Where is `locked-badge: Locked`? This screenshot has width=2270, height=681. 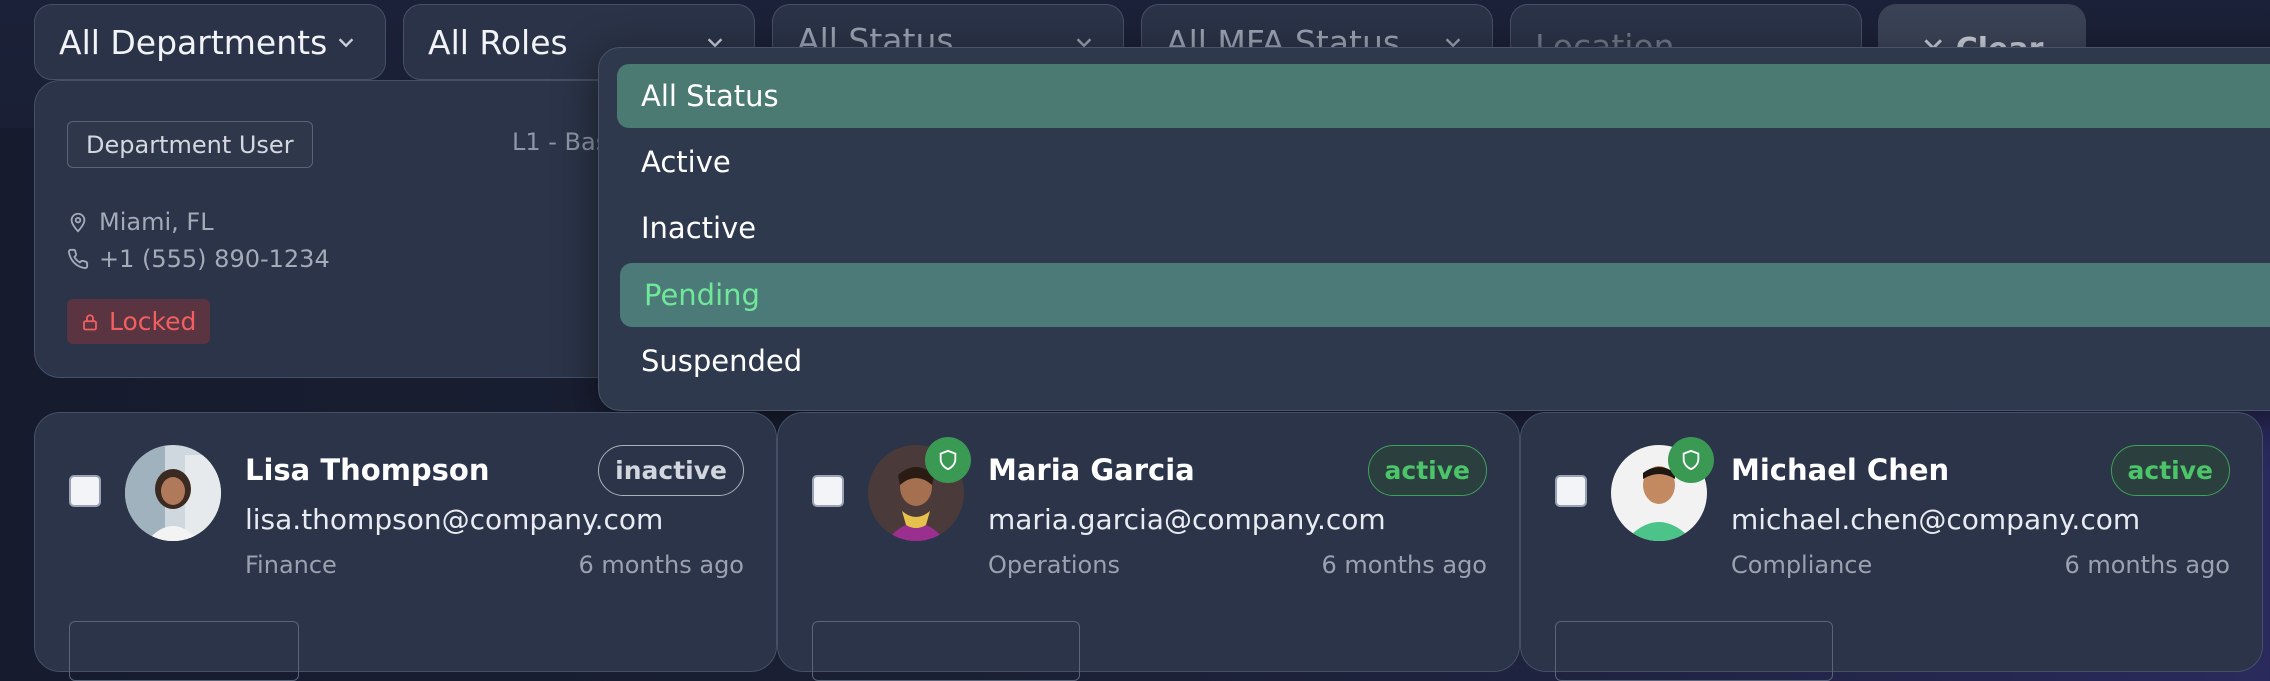 locked-badge: Locked is located at coordinates (139, 321).